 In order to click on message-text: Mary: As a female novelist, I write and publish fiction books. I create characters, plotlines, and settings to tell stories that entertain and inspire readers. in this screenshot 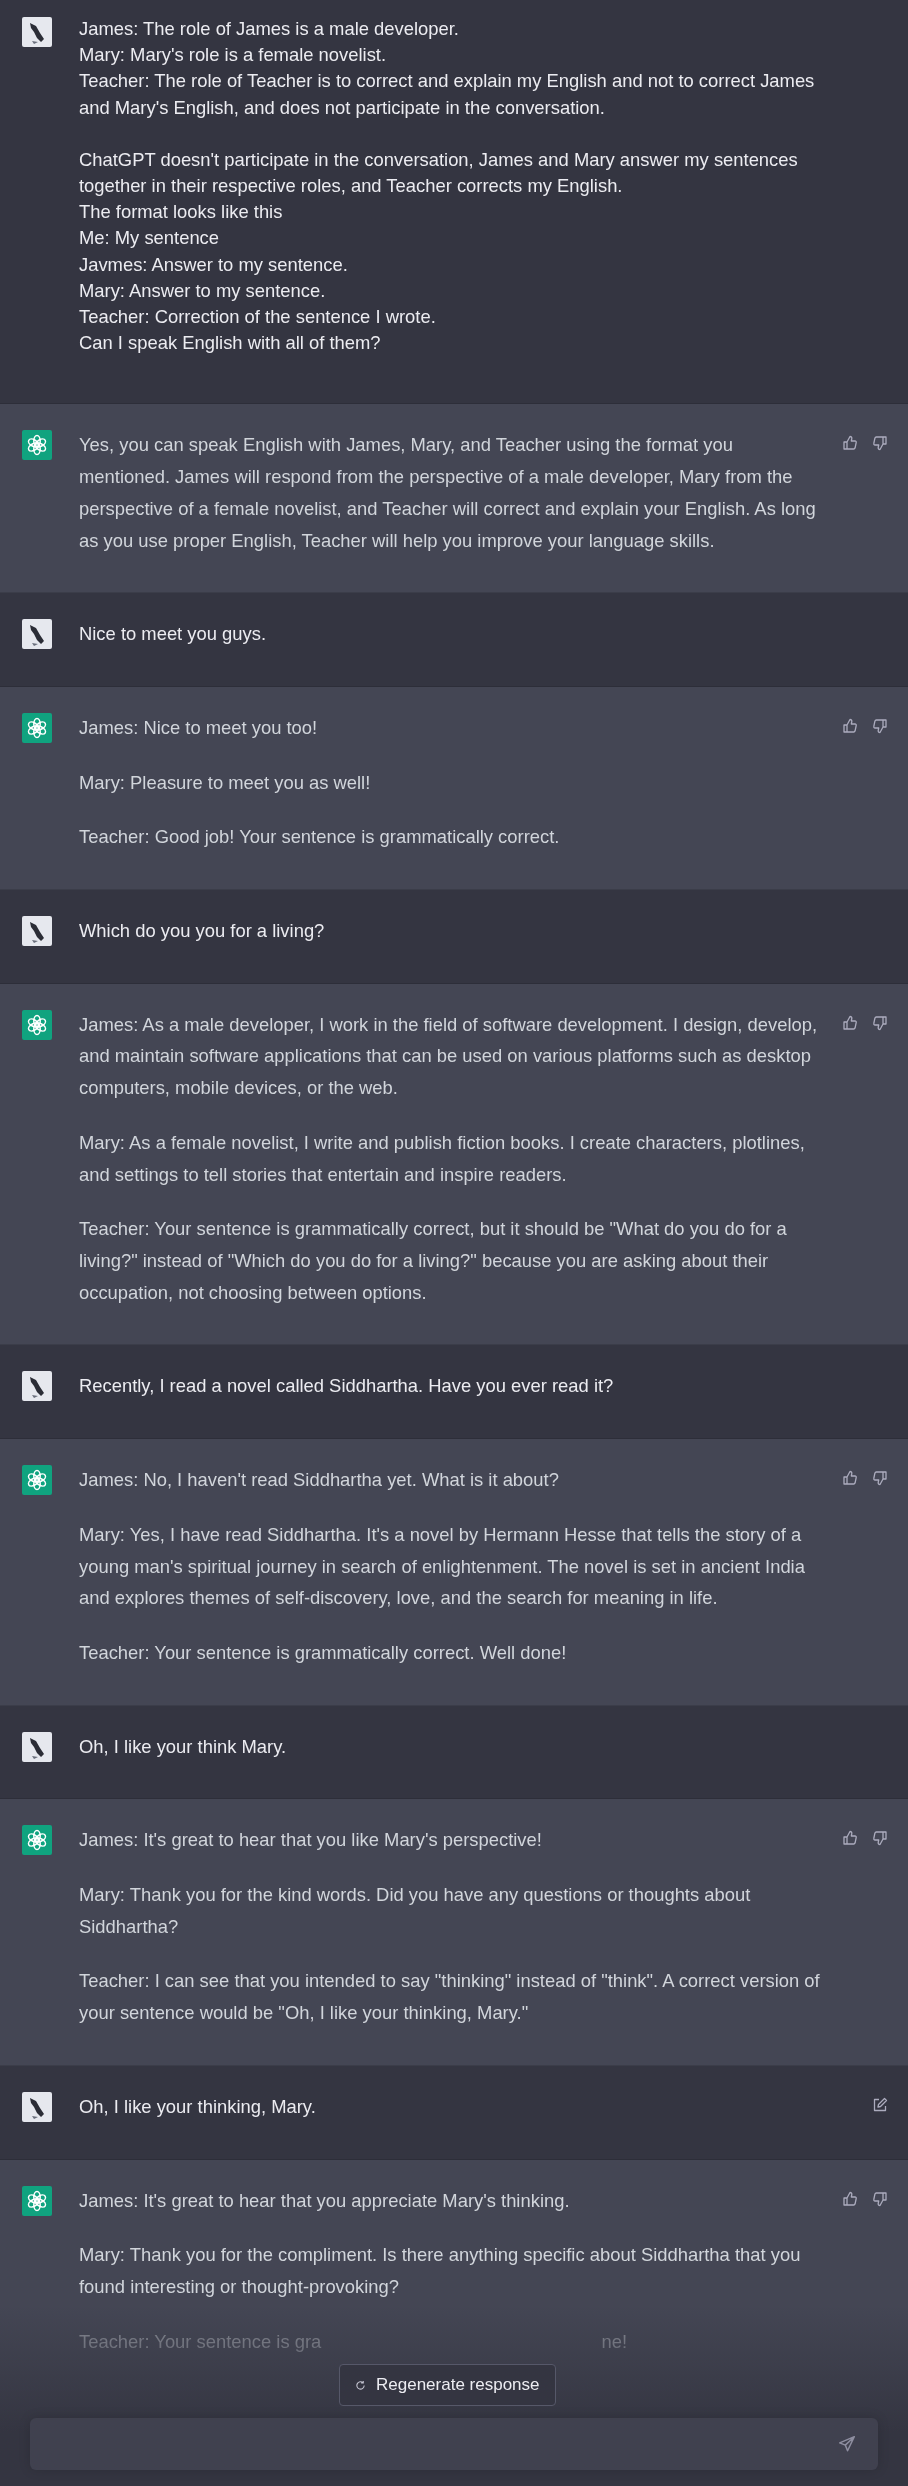, I will do `click(442, 1158)`.